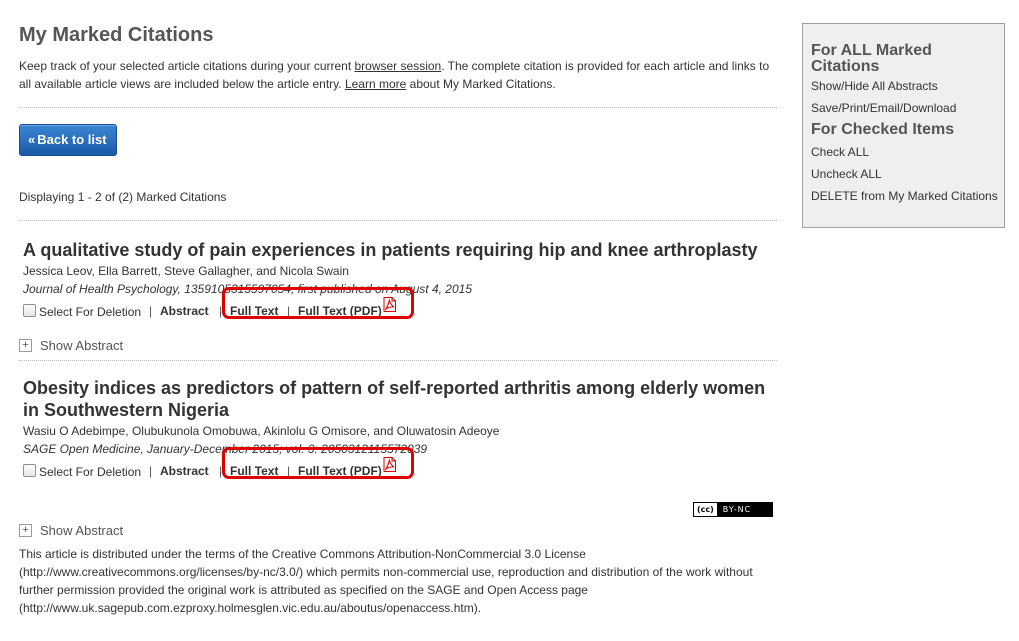 This screenshot has height=641, width=1019. Describe the element at coordinates (375, 84) in the screenshot. I see `learn-more-link: Learn more` at that location.